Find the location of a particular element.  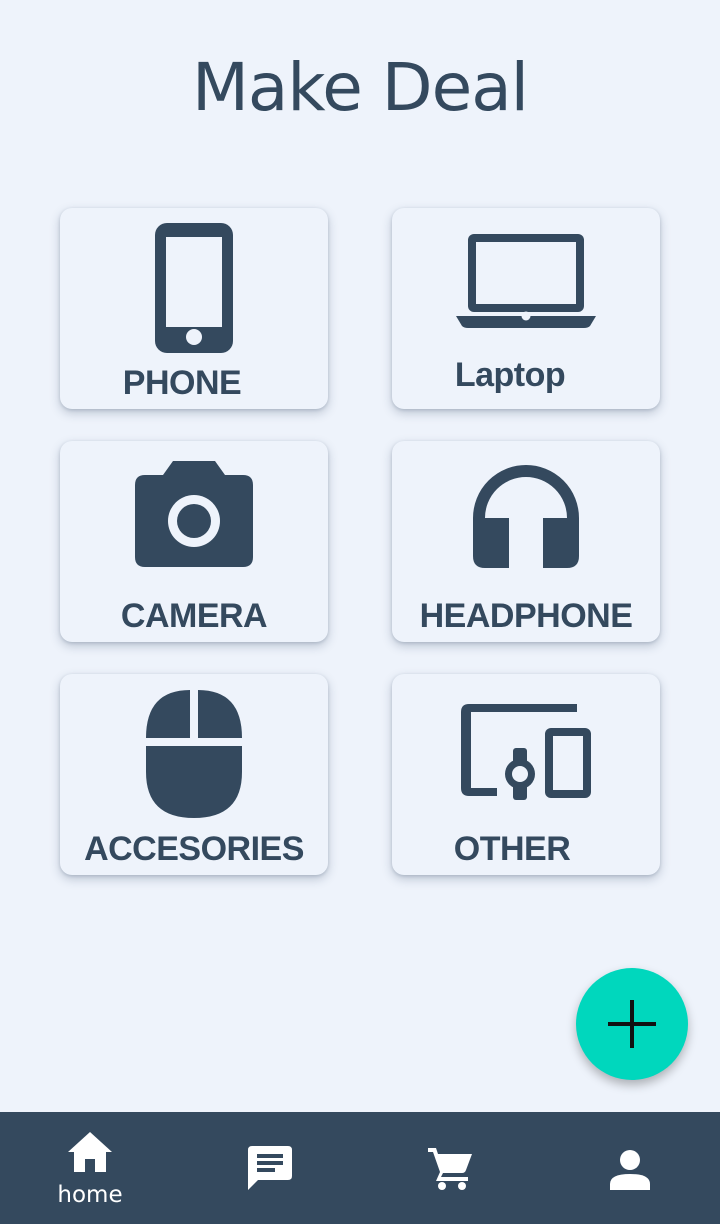

person-icon is located at coordinates (630, 1170).